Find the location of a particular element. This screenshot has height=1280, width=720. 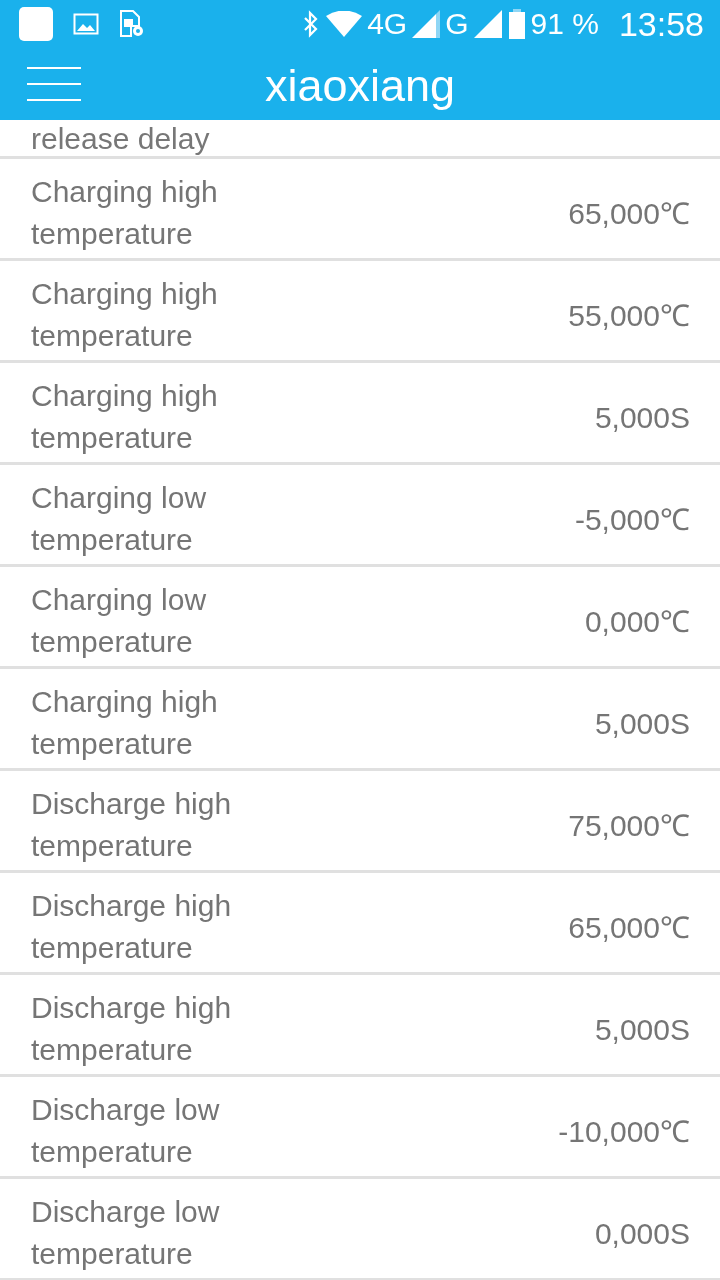

network-type: 4G is located at coordinates (387, 24).